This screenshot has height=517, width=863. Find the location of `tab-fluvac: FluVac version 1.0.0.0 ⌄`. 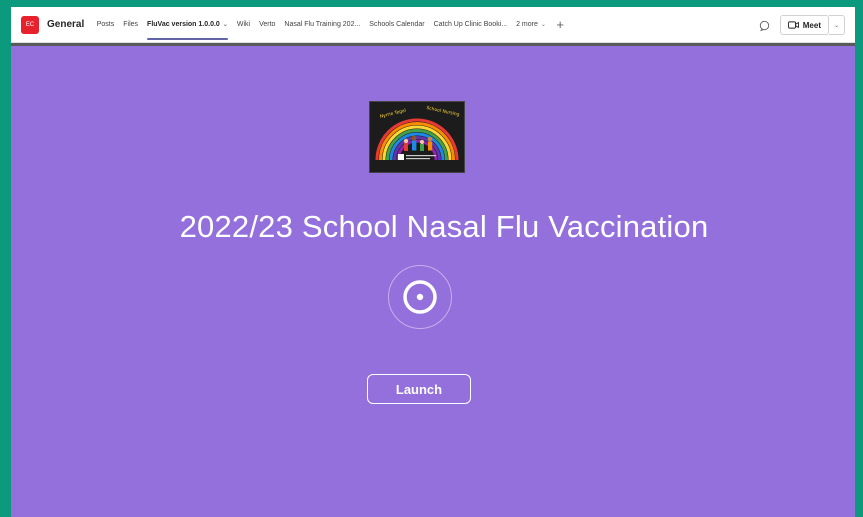

tab-fluvac: FluVac version 1.0.0.0 ⌄ is located at coordinates (188, 25).